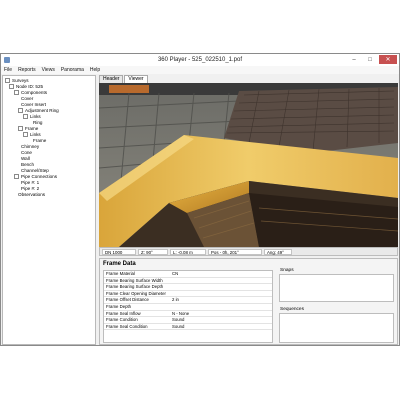 This screenshot has height=400, width=400. Describe the element at coordinates (27, 70) in the screenshot. I see `menu-reports: Reports` at that location.